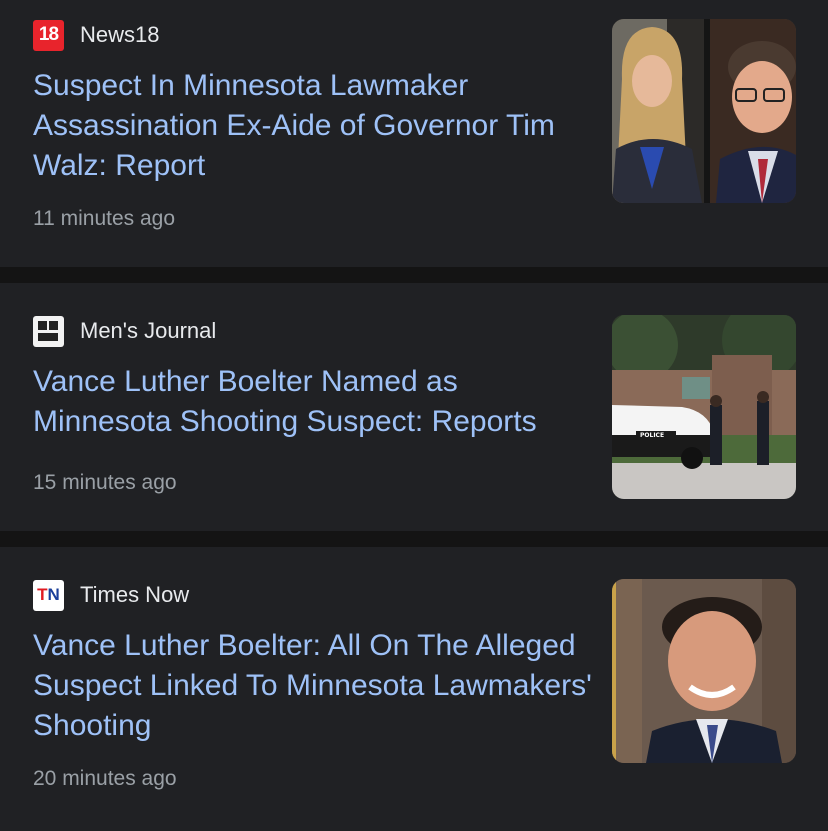  What do you see at coordinates (104, 218) in the screenshot?
I see `timestamp: 11 minutes ago` at bounding box center [104, 218].